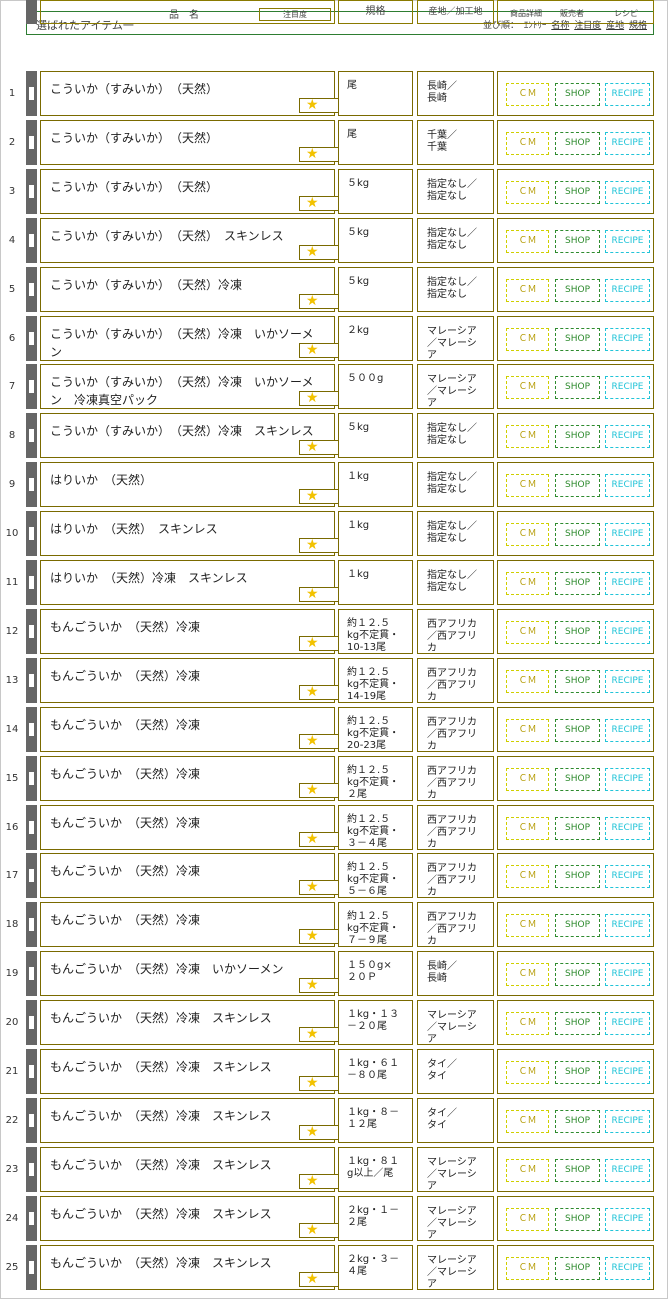 The height and width of the screenshot is (1299, 668). Describe the element at coordinates (185, 138) in the screenshot. I see `item-name: こういか（すみいか） （天然）` at that location.